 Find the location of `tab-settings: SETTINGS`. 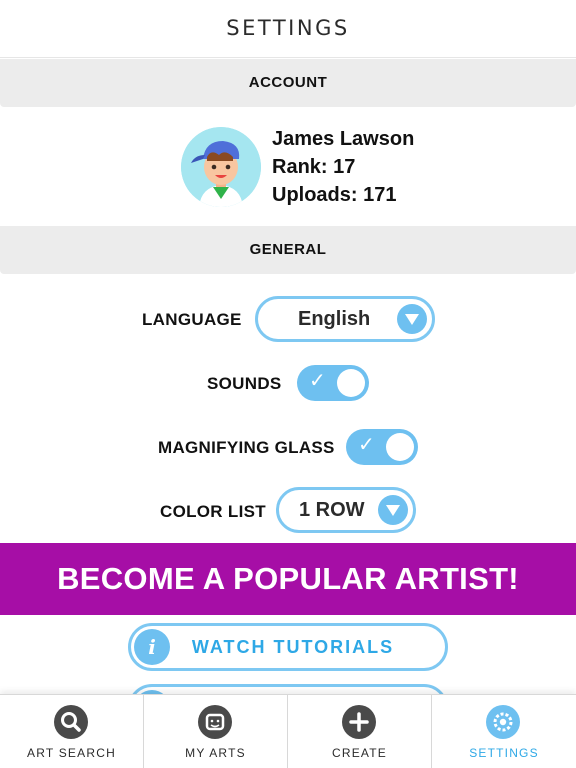

tab-settings: SETTINGS is located at coordinates (504, 731).